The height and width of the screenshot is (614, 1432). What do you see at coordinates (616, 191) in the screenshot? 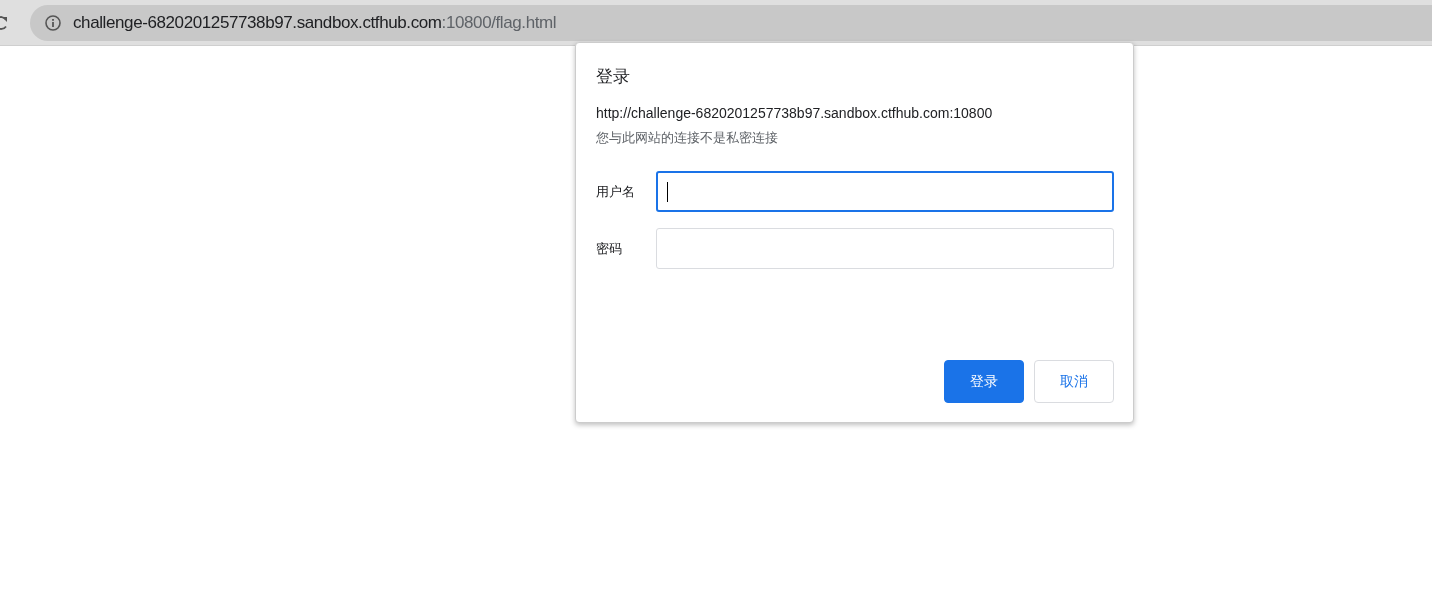
I see `field-label: 用户名` at bounding box center [616, 191].